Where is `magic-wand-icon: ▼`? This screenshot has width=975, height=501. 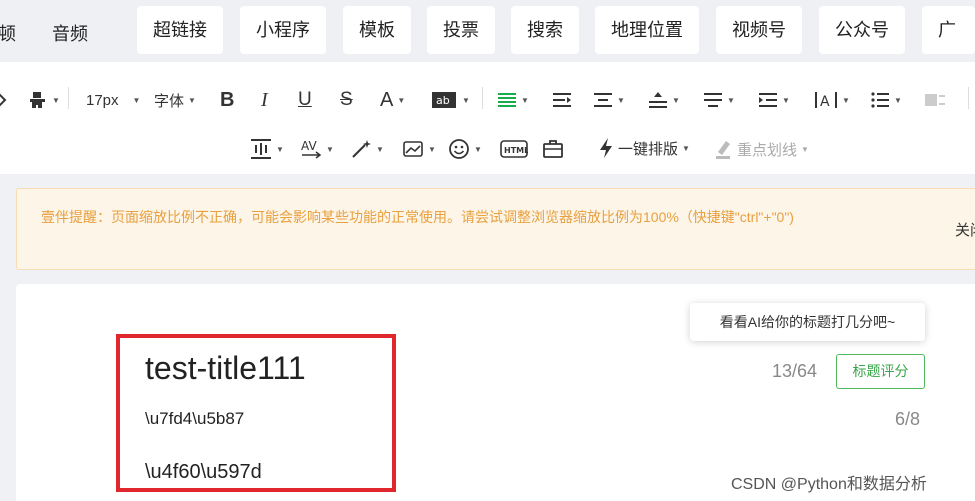 magic-wand-icon: ▼ is located at coordinates (367, 149).